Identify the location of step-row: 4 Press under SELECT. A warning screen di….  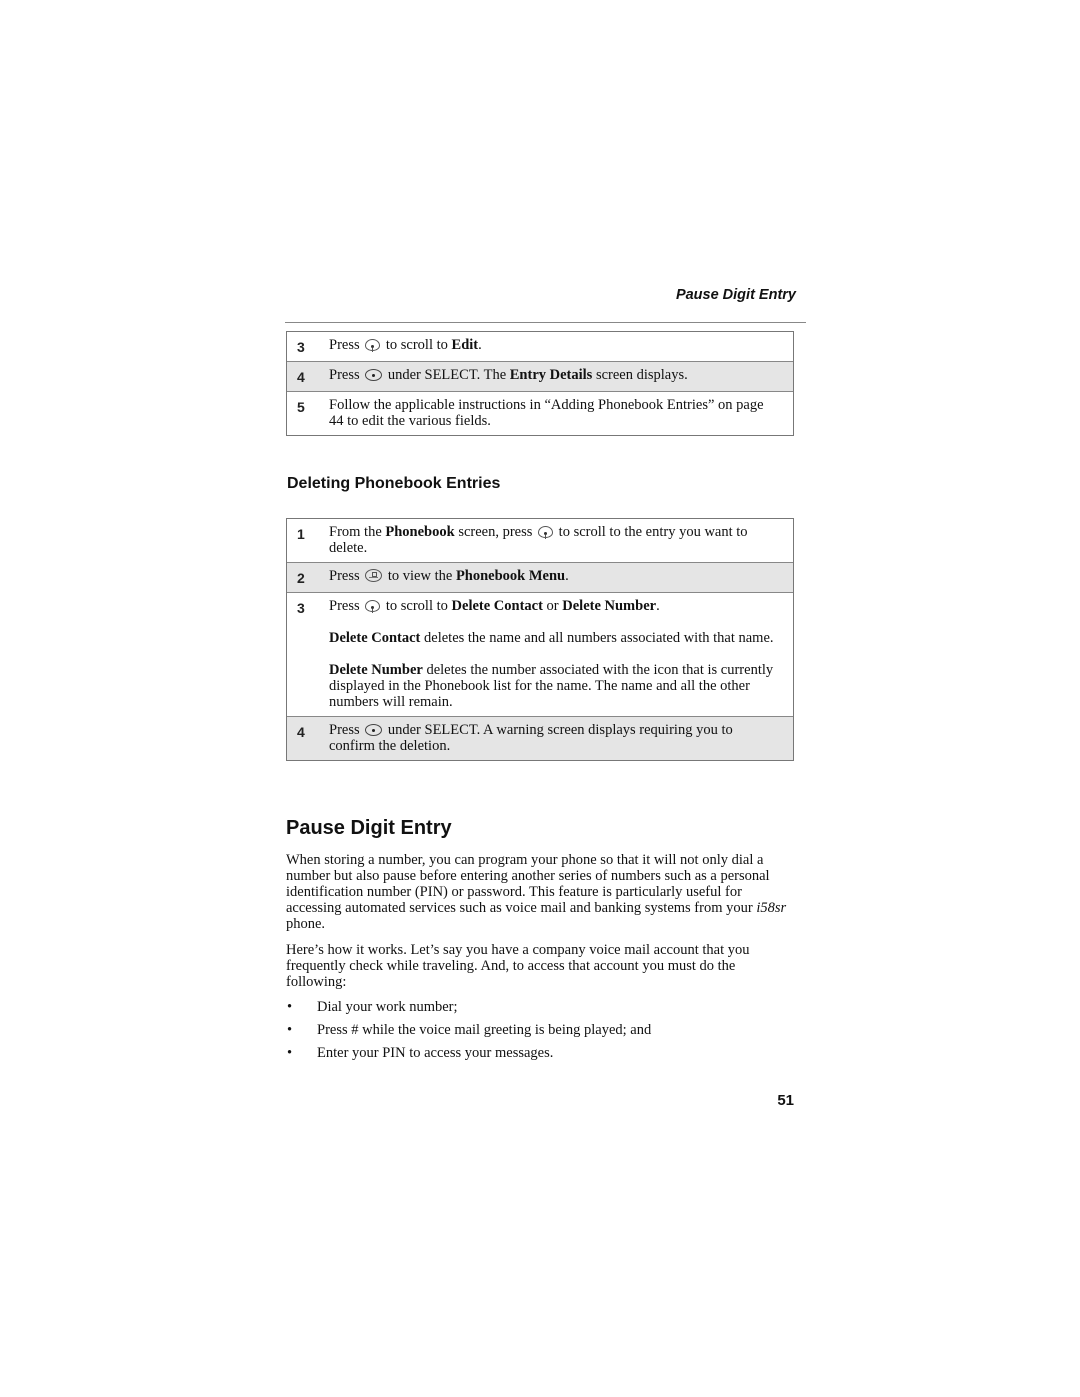
(540, 738).